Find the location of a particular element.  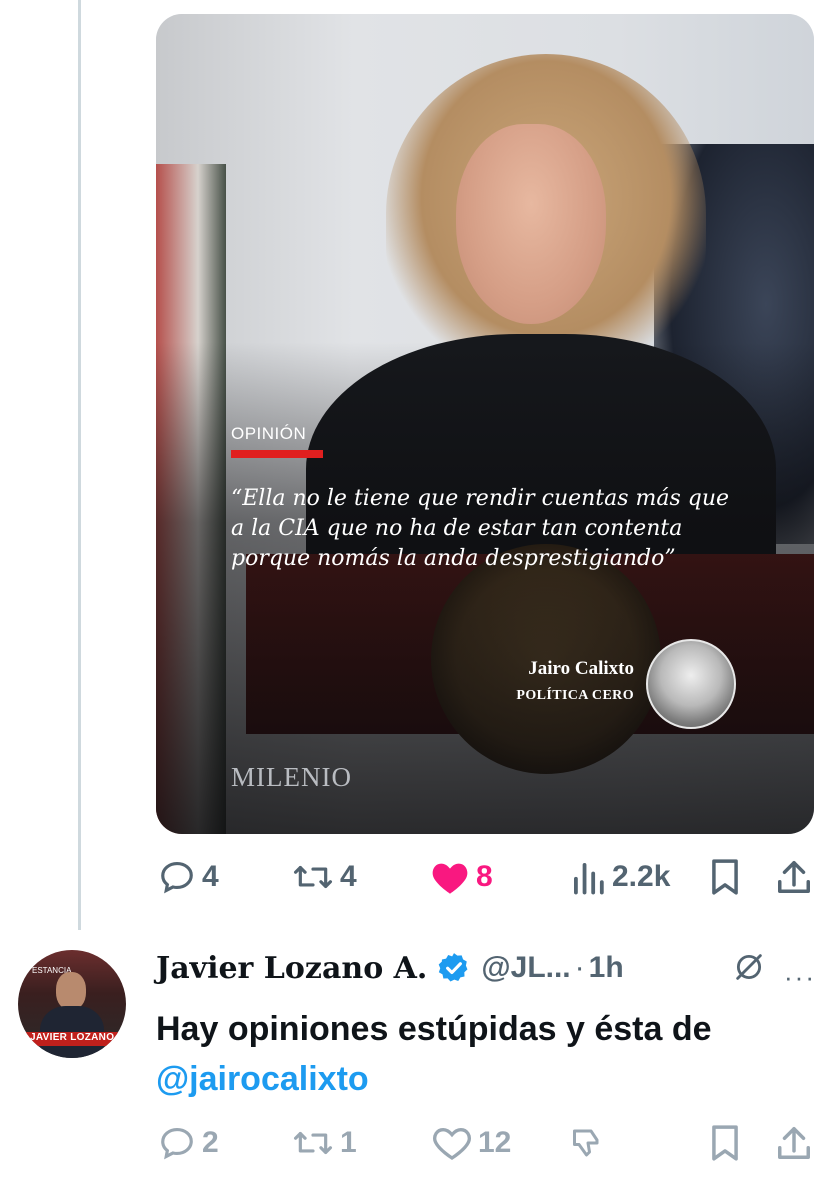

timestamp: 1h is located at coordinates (606, 968).